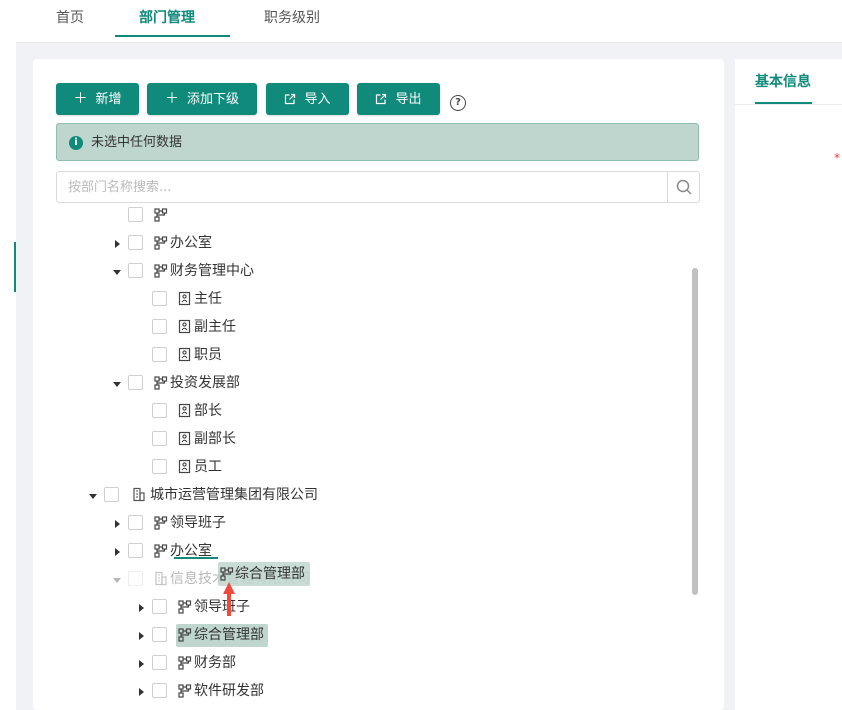  What do you see at coordinates (371, 495) in the screenshot?
I see `tree-node: 城市运营管理集团有限公司` at bounding box center [371, 495].